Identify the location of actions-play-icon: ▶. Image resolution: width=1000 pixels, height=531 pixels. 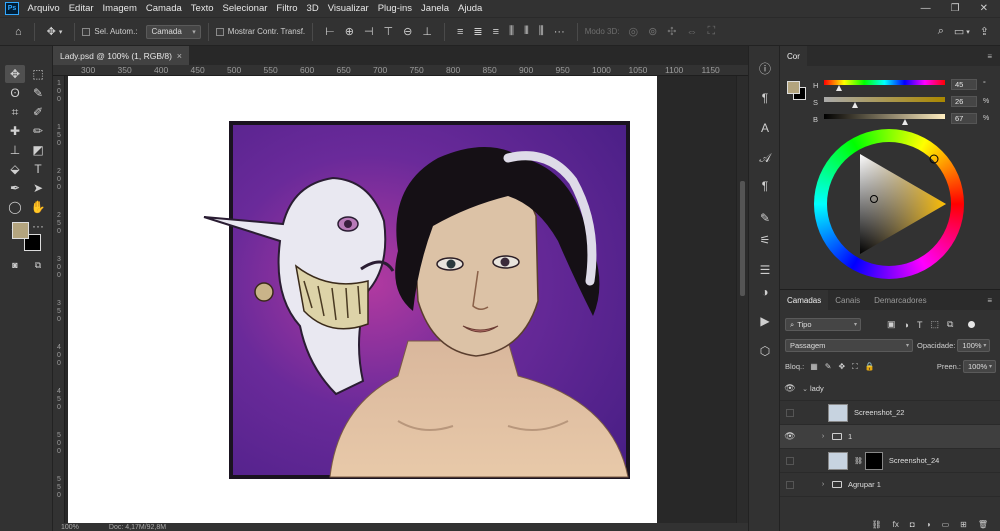
(765, 321).